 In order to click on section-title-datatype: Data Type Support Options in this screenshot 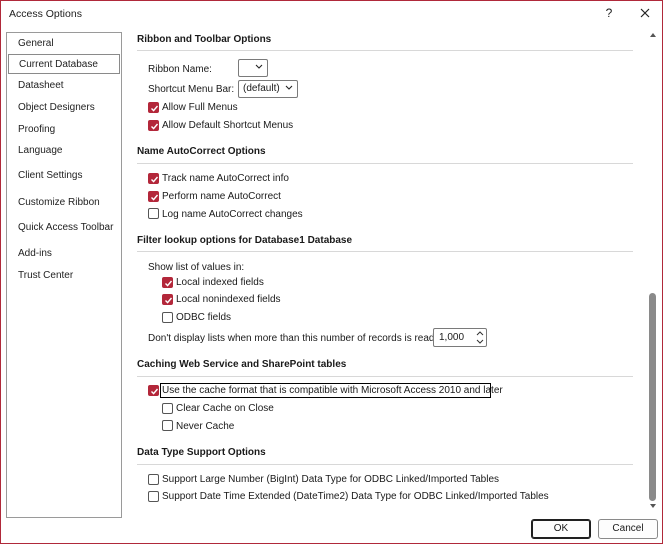, I will do `click(201, 452)`.